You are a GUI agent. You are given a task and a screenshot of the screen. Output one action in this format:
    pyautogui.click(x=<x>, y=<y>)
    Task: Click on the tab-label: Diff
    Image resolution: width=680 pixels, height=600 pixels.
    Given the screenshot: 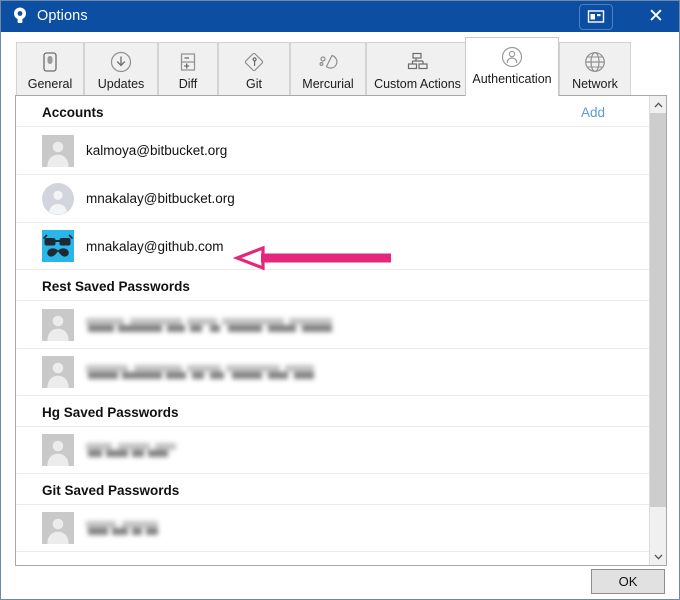 What is the action you would take?
    pyautogui.click(x=188, y=84)
    